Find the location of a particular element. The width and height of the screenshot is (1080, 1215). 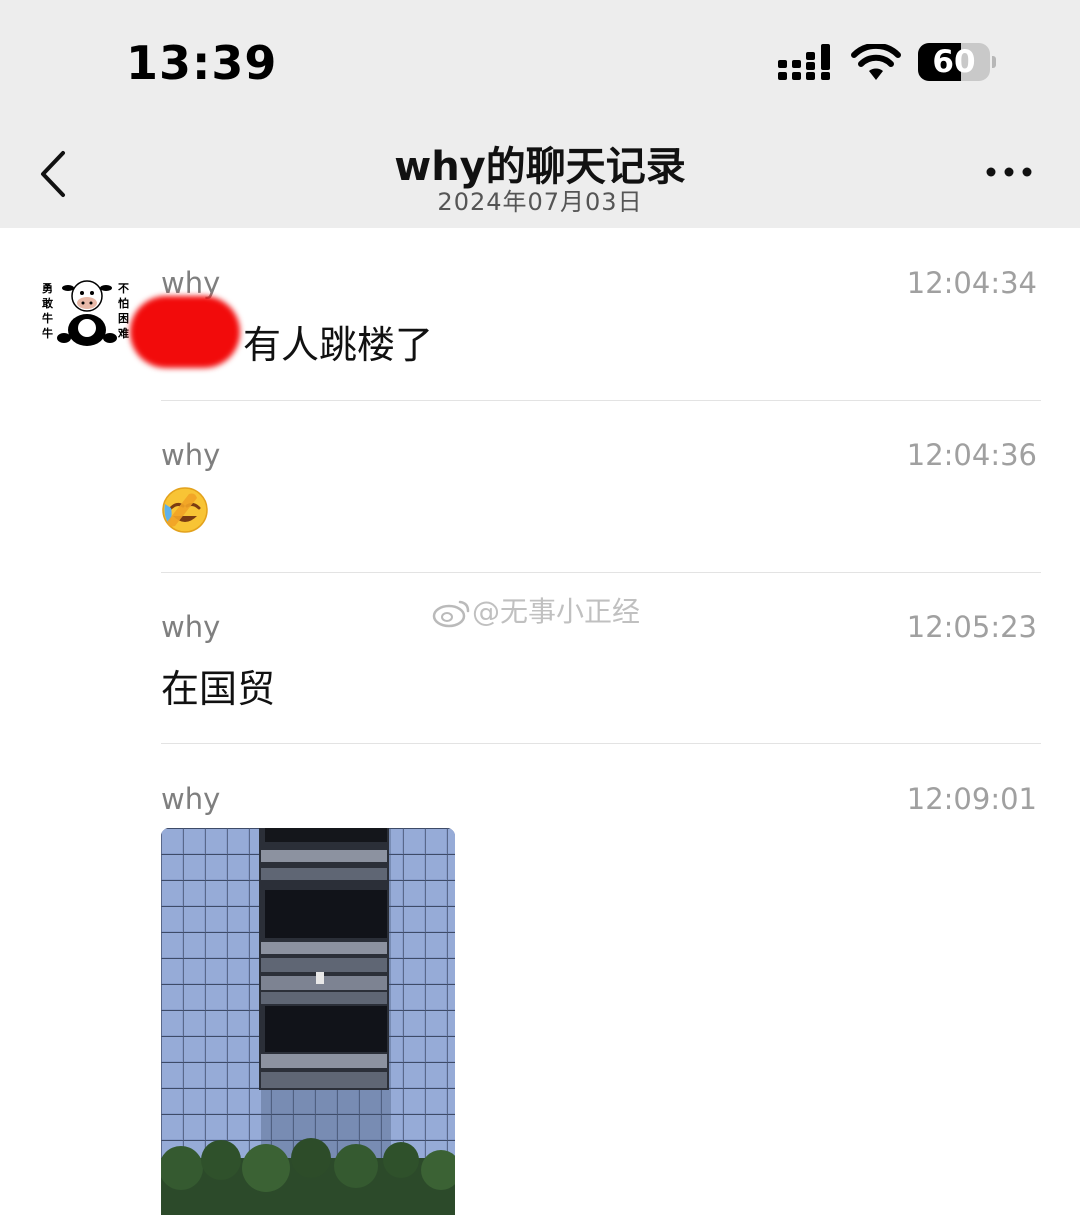

message-text: 有人跳楼了 is located at coordinates (338, 341).